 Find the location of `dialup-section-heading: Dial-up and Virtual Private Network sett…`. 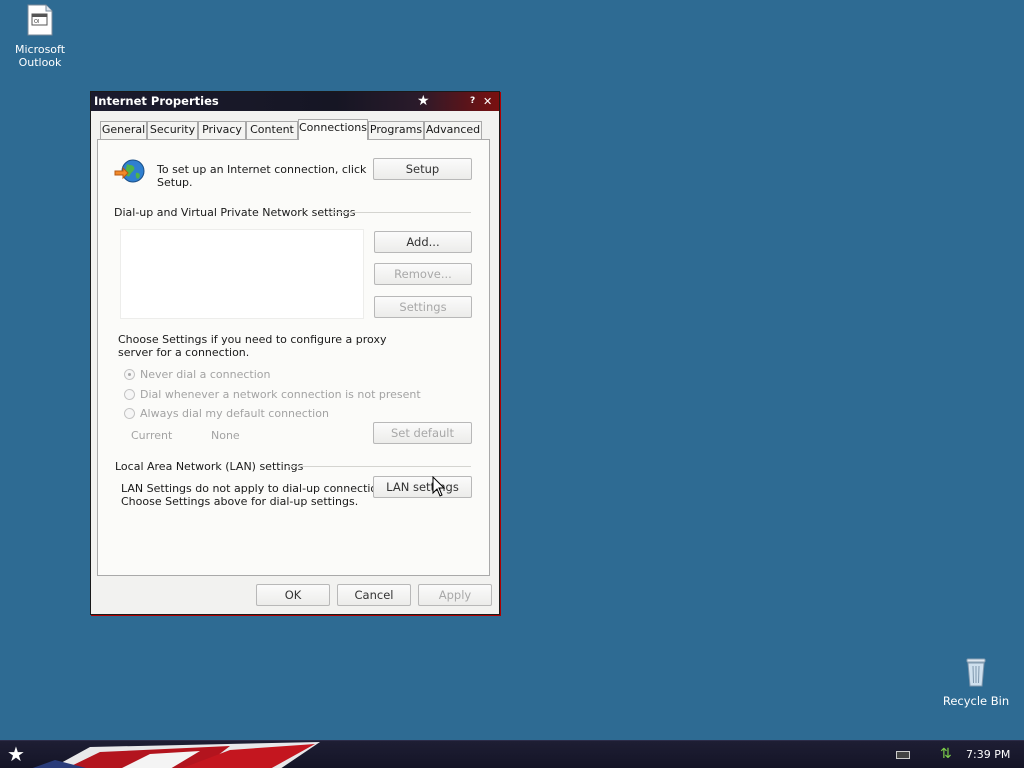

dialup-section-heading: Dial-up and Virtual Private Network sett… is located at coordinates (235, 212).